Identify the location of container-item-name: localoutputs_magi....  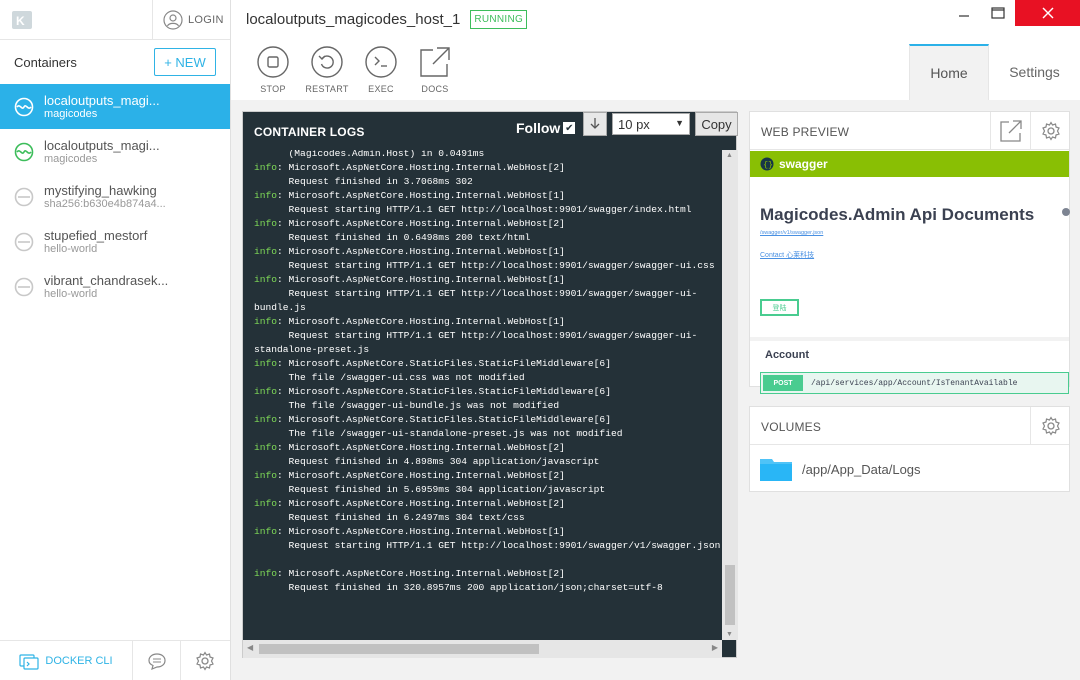
(102, 145).